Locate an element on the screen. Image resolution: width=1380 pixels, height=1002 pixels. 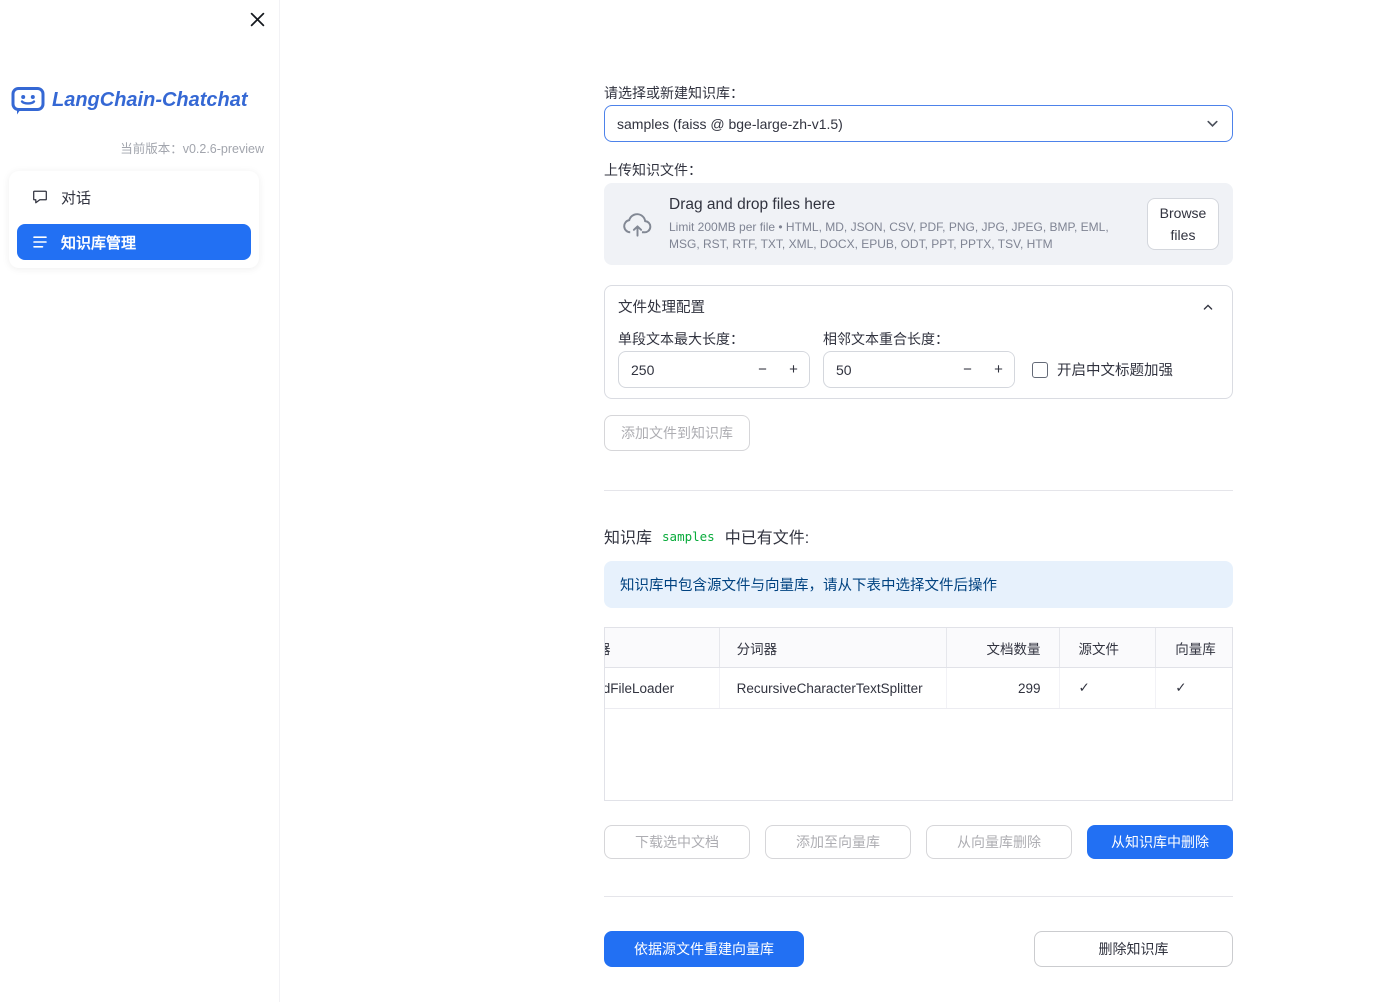
browse-files-button: Browse files is located at coordinates (1183, 224).